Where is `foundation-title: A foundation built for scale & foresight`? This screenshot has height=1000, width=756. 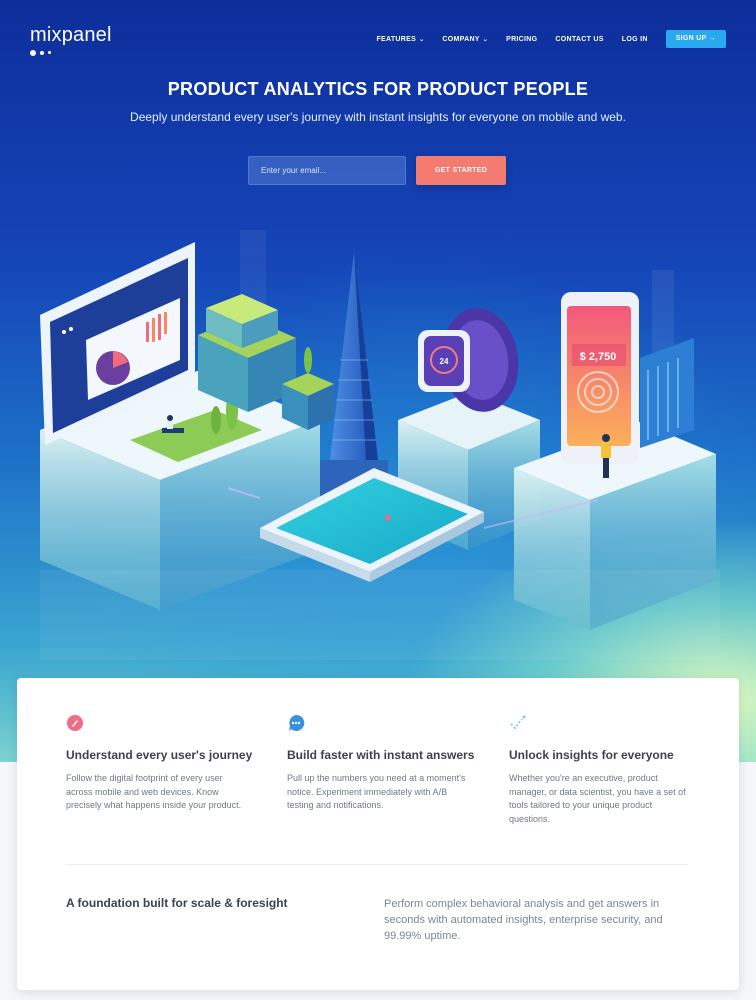 foundation-title: A foundation built for scale & foresight is located at coordinates (177, 903).